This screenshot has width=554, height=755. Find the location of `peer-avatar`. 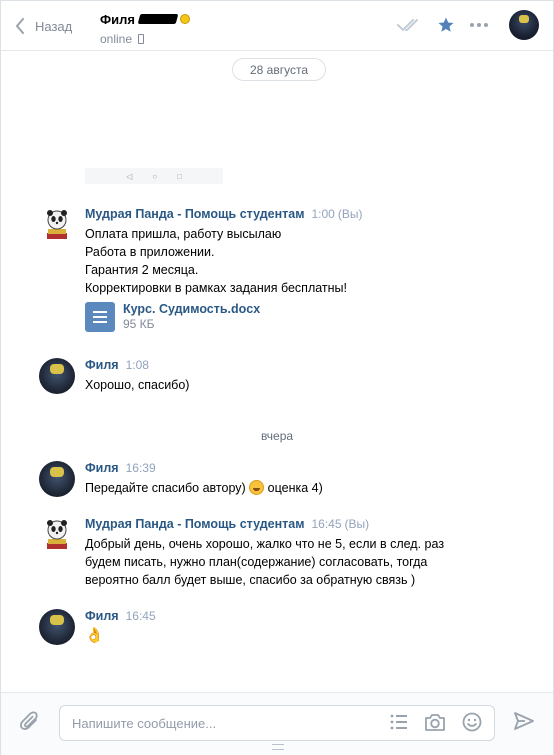

peer-avatar is located at coordinates (524, 25).